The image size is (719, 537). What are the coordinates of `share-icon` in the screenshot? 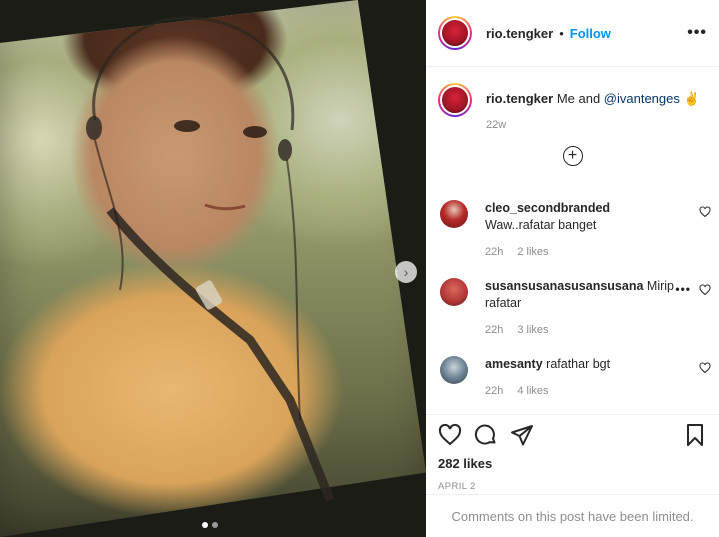 It's located at (522, 435).